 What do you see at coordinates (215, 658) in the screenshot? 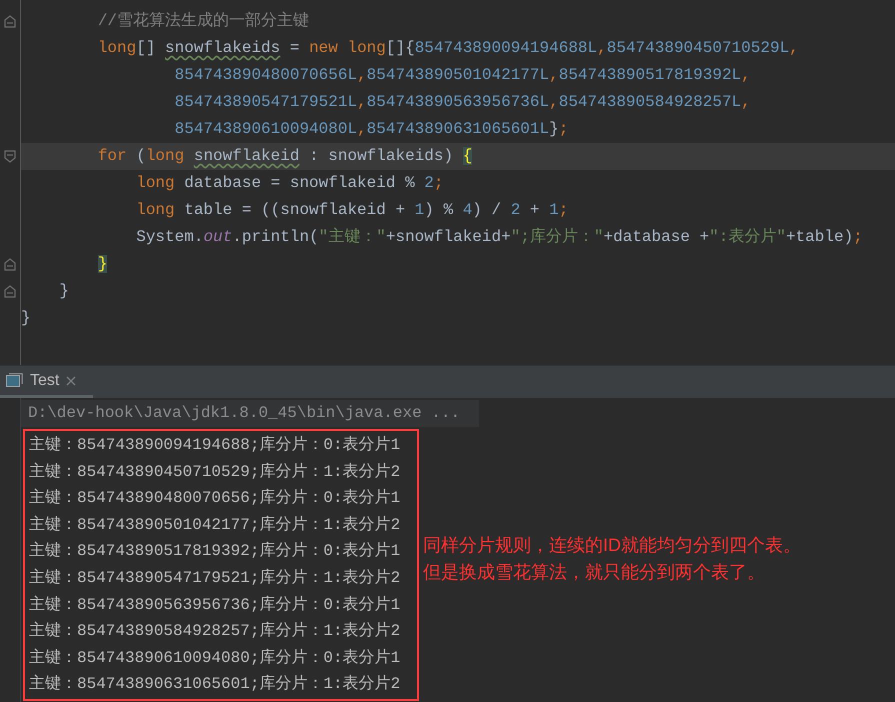
I see `output-line: 主键：854743890610094080;库分片：0:表分片1` at bounding box center [215, 658].